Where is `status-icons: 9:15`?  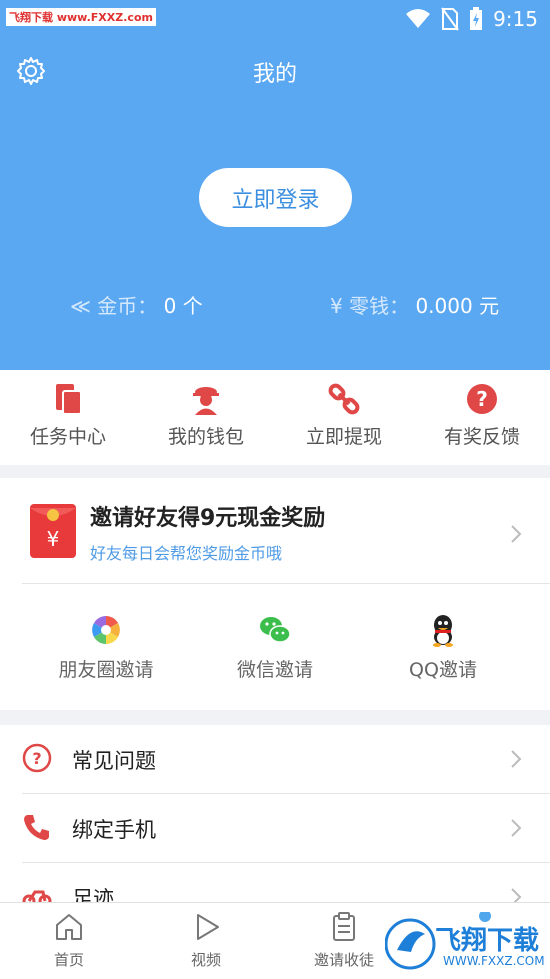
status-icons: 9:15 is located at coordinates (471, 19).